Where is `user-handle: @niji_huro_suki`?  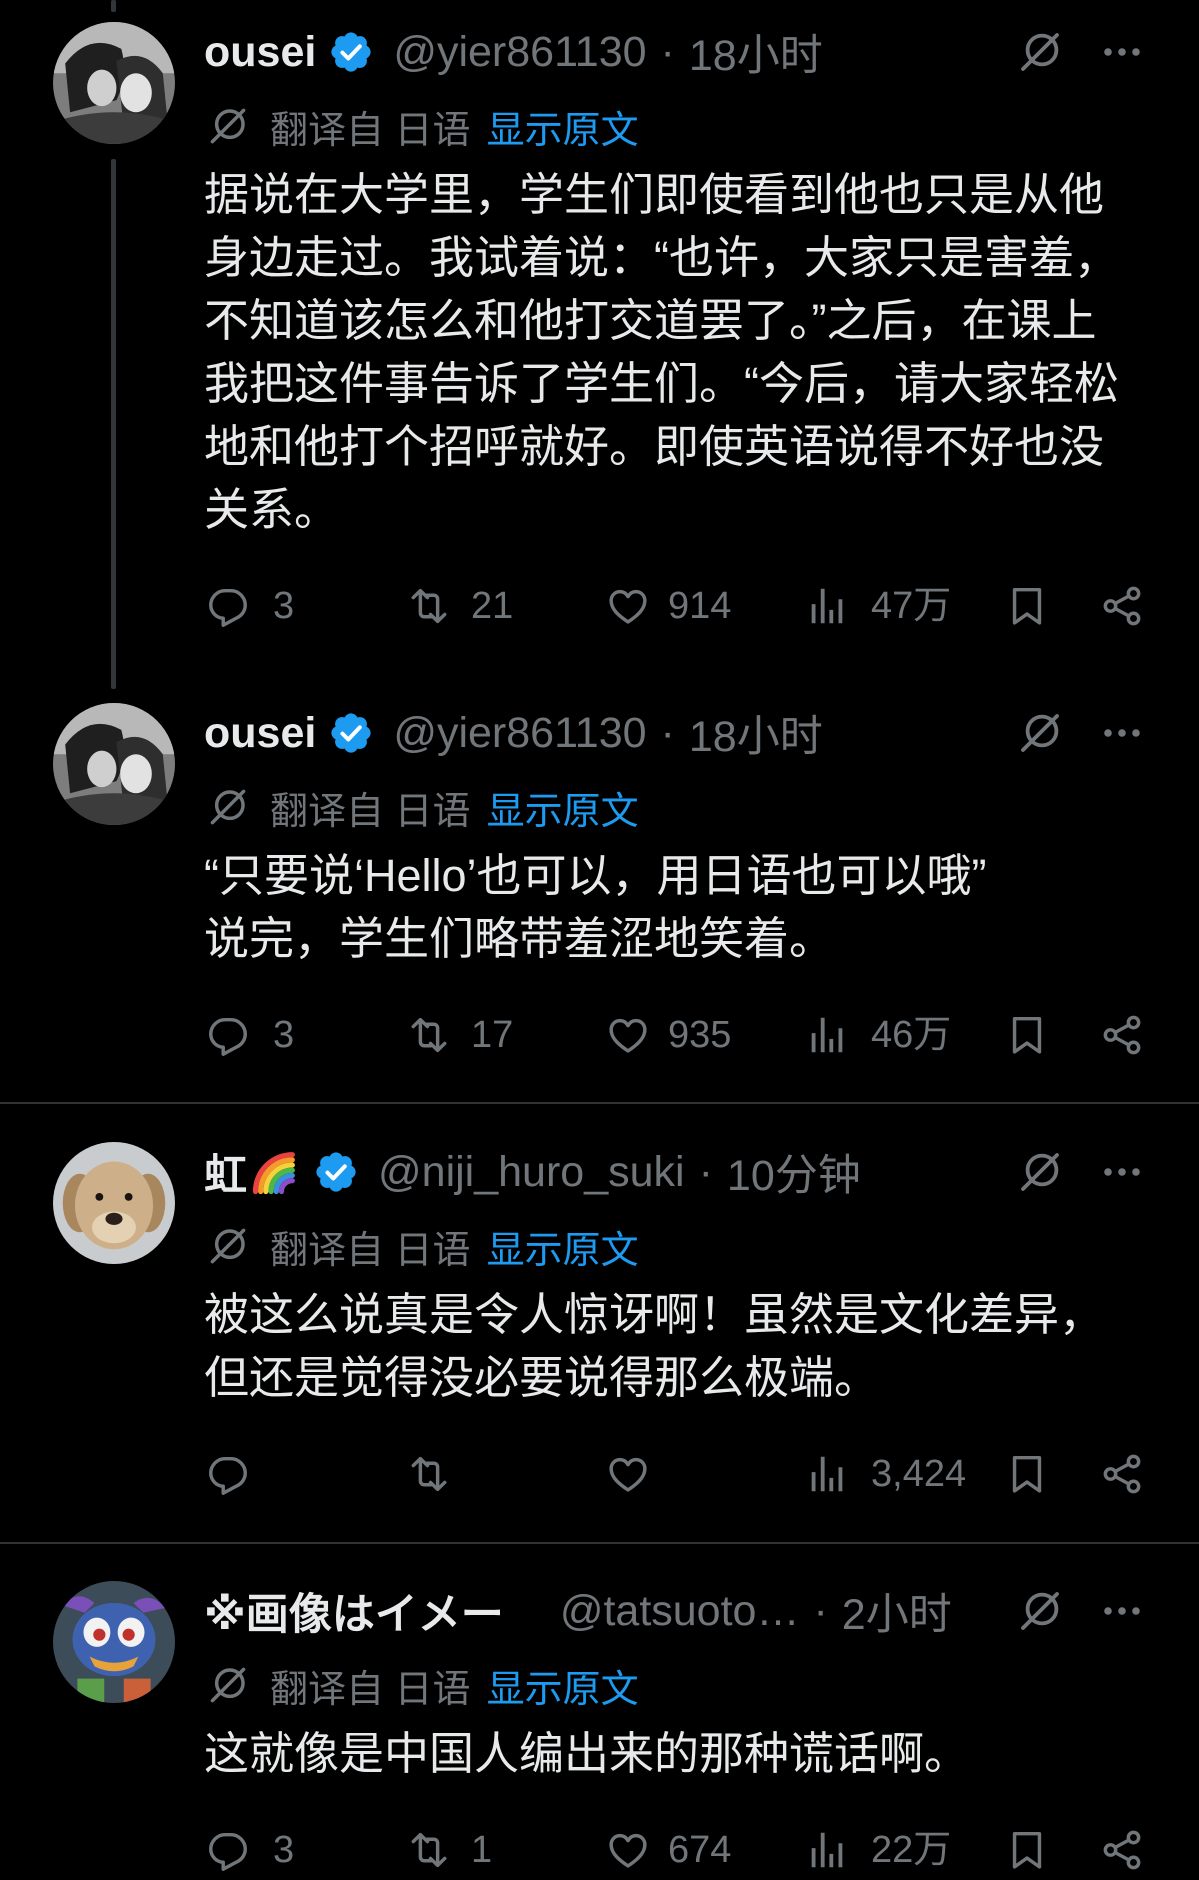 user-handle: @niji_huro_suki is located at coordinates (531, 1172).